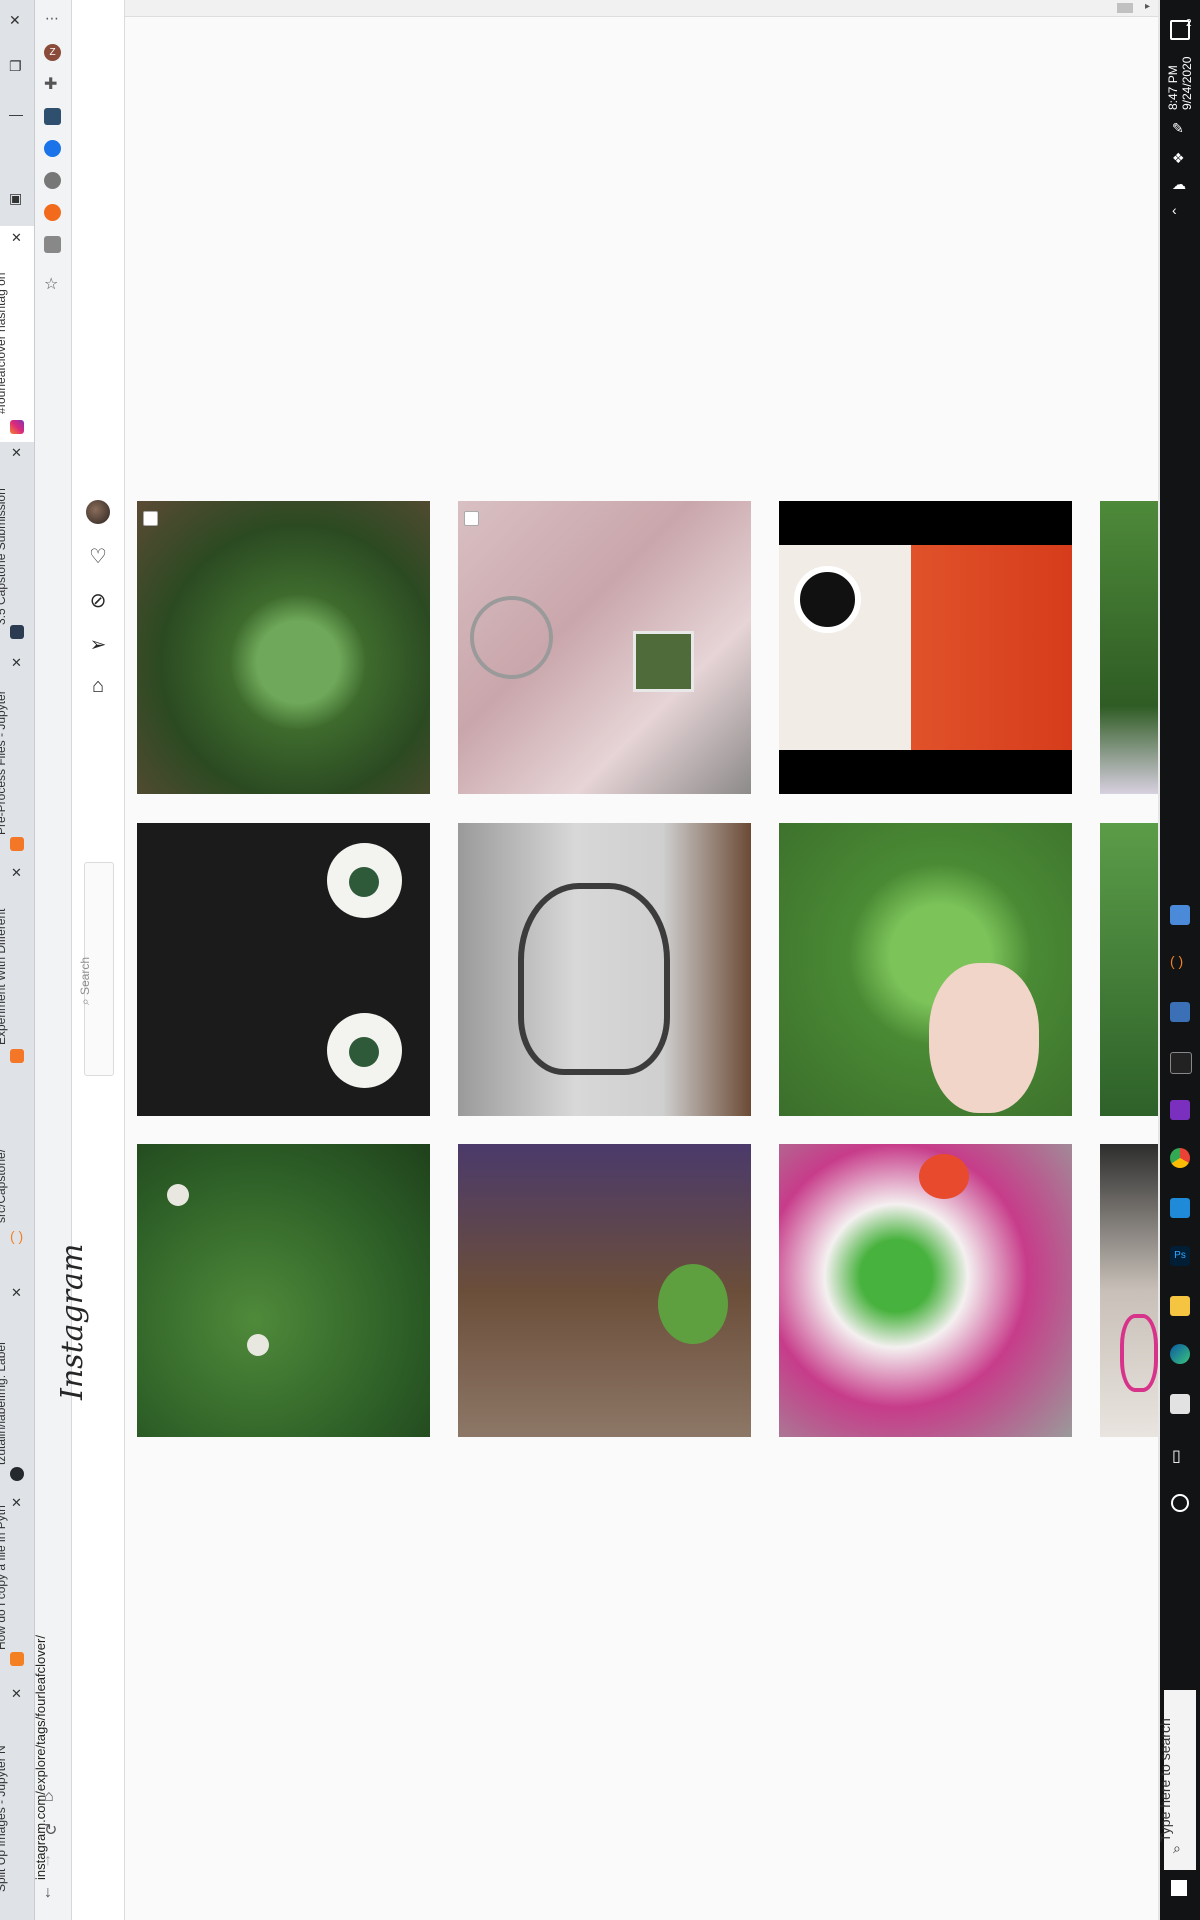  What do you see at coordinates (4, 556) in the screenshot?
I see `tab-label: 3.5 Capstone Submission` at bounding box center [4, 556].